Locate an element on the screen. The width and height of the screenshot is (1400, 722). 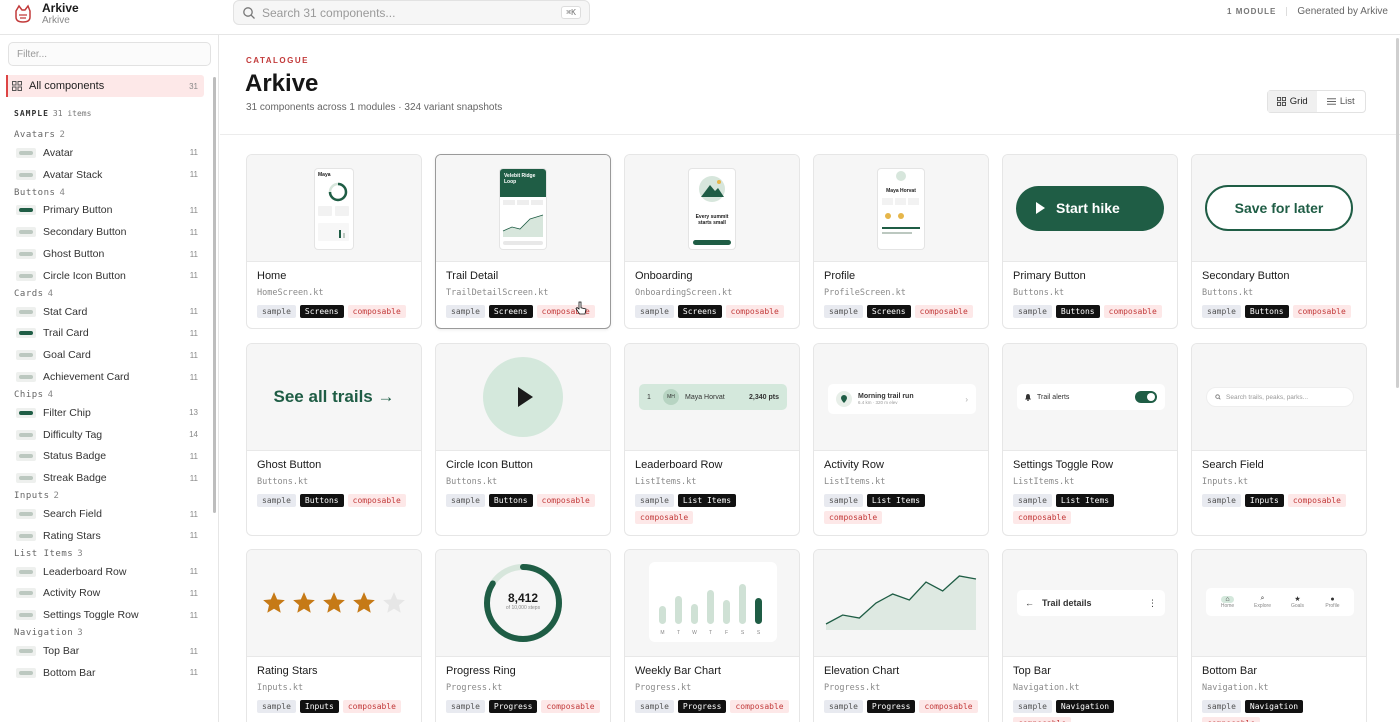
all-components-item: All components 31 is located at coordinates (105, 86).